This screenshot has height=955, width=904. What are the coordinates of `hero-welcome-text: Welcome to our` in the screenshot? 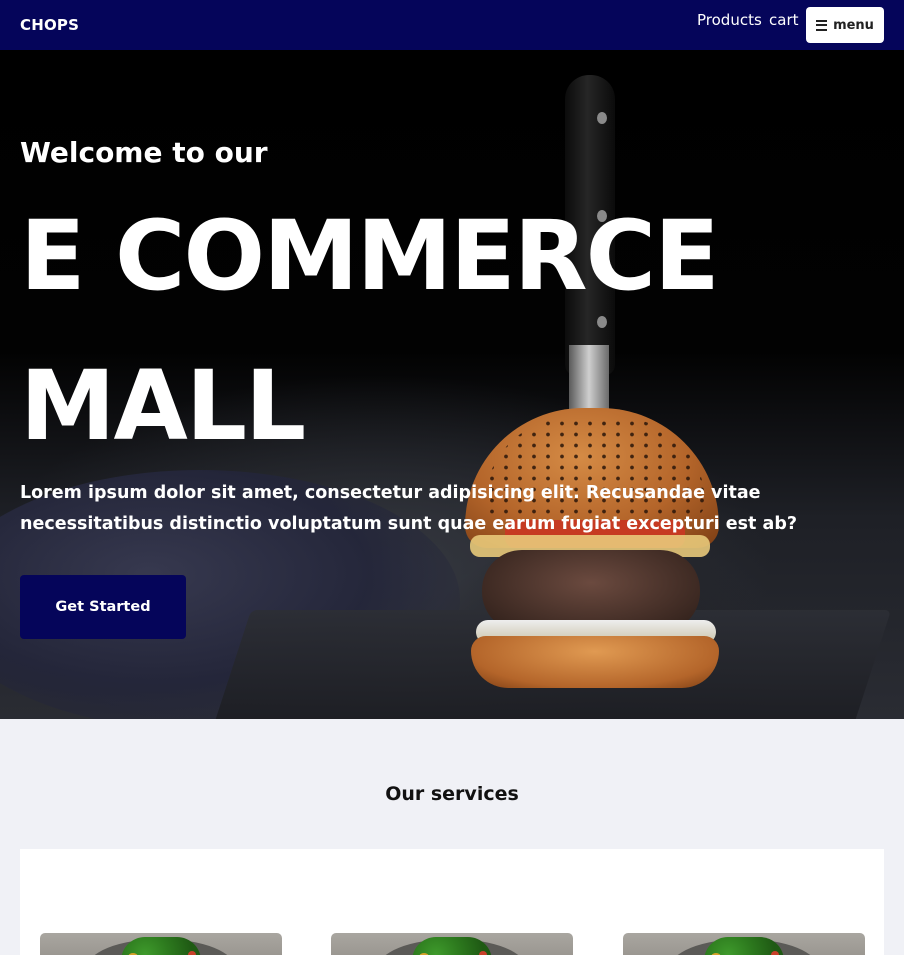 It's located at (144, 152).